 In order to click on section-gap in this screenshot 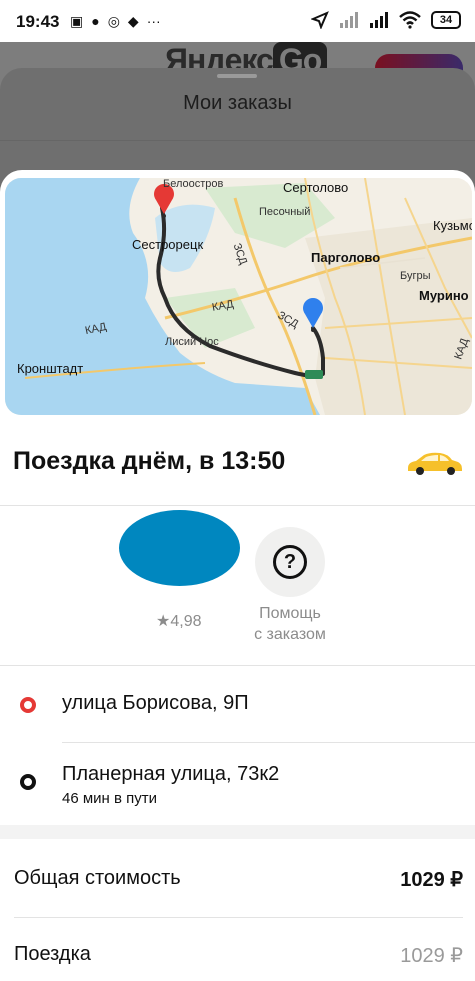, I will do `click(237, 832)`.